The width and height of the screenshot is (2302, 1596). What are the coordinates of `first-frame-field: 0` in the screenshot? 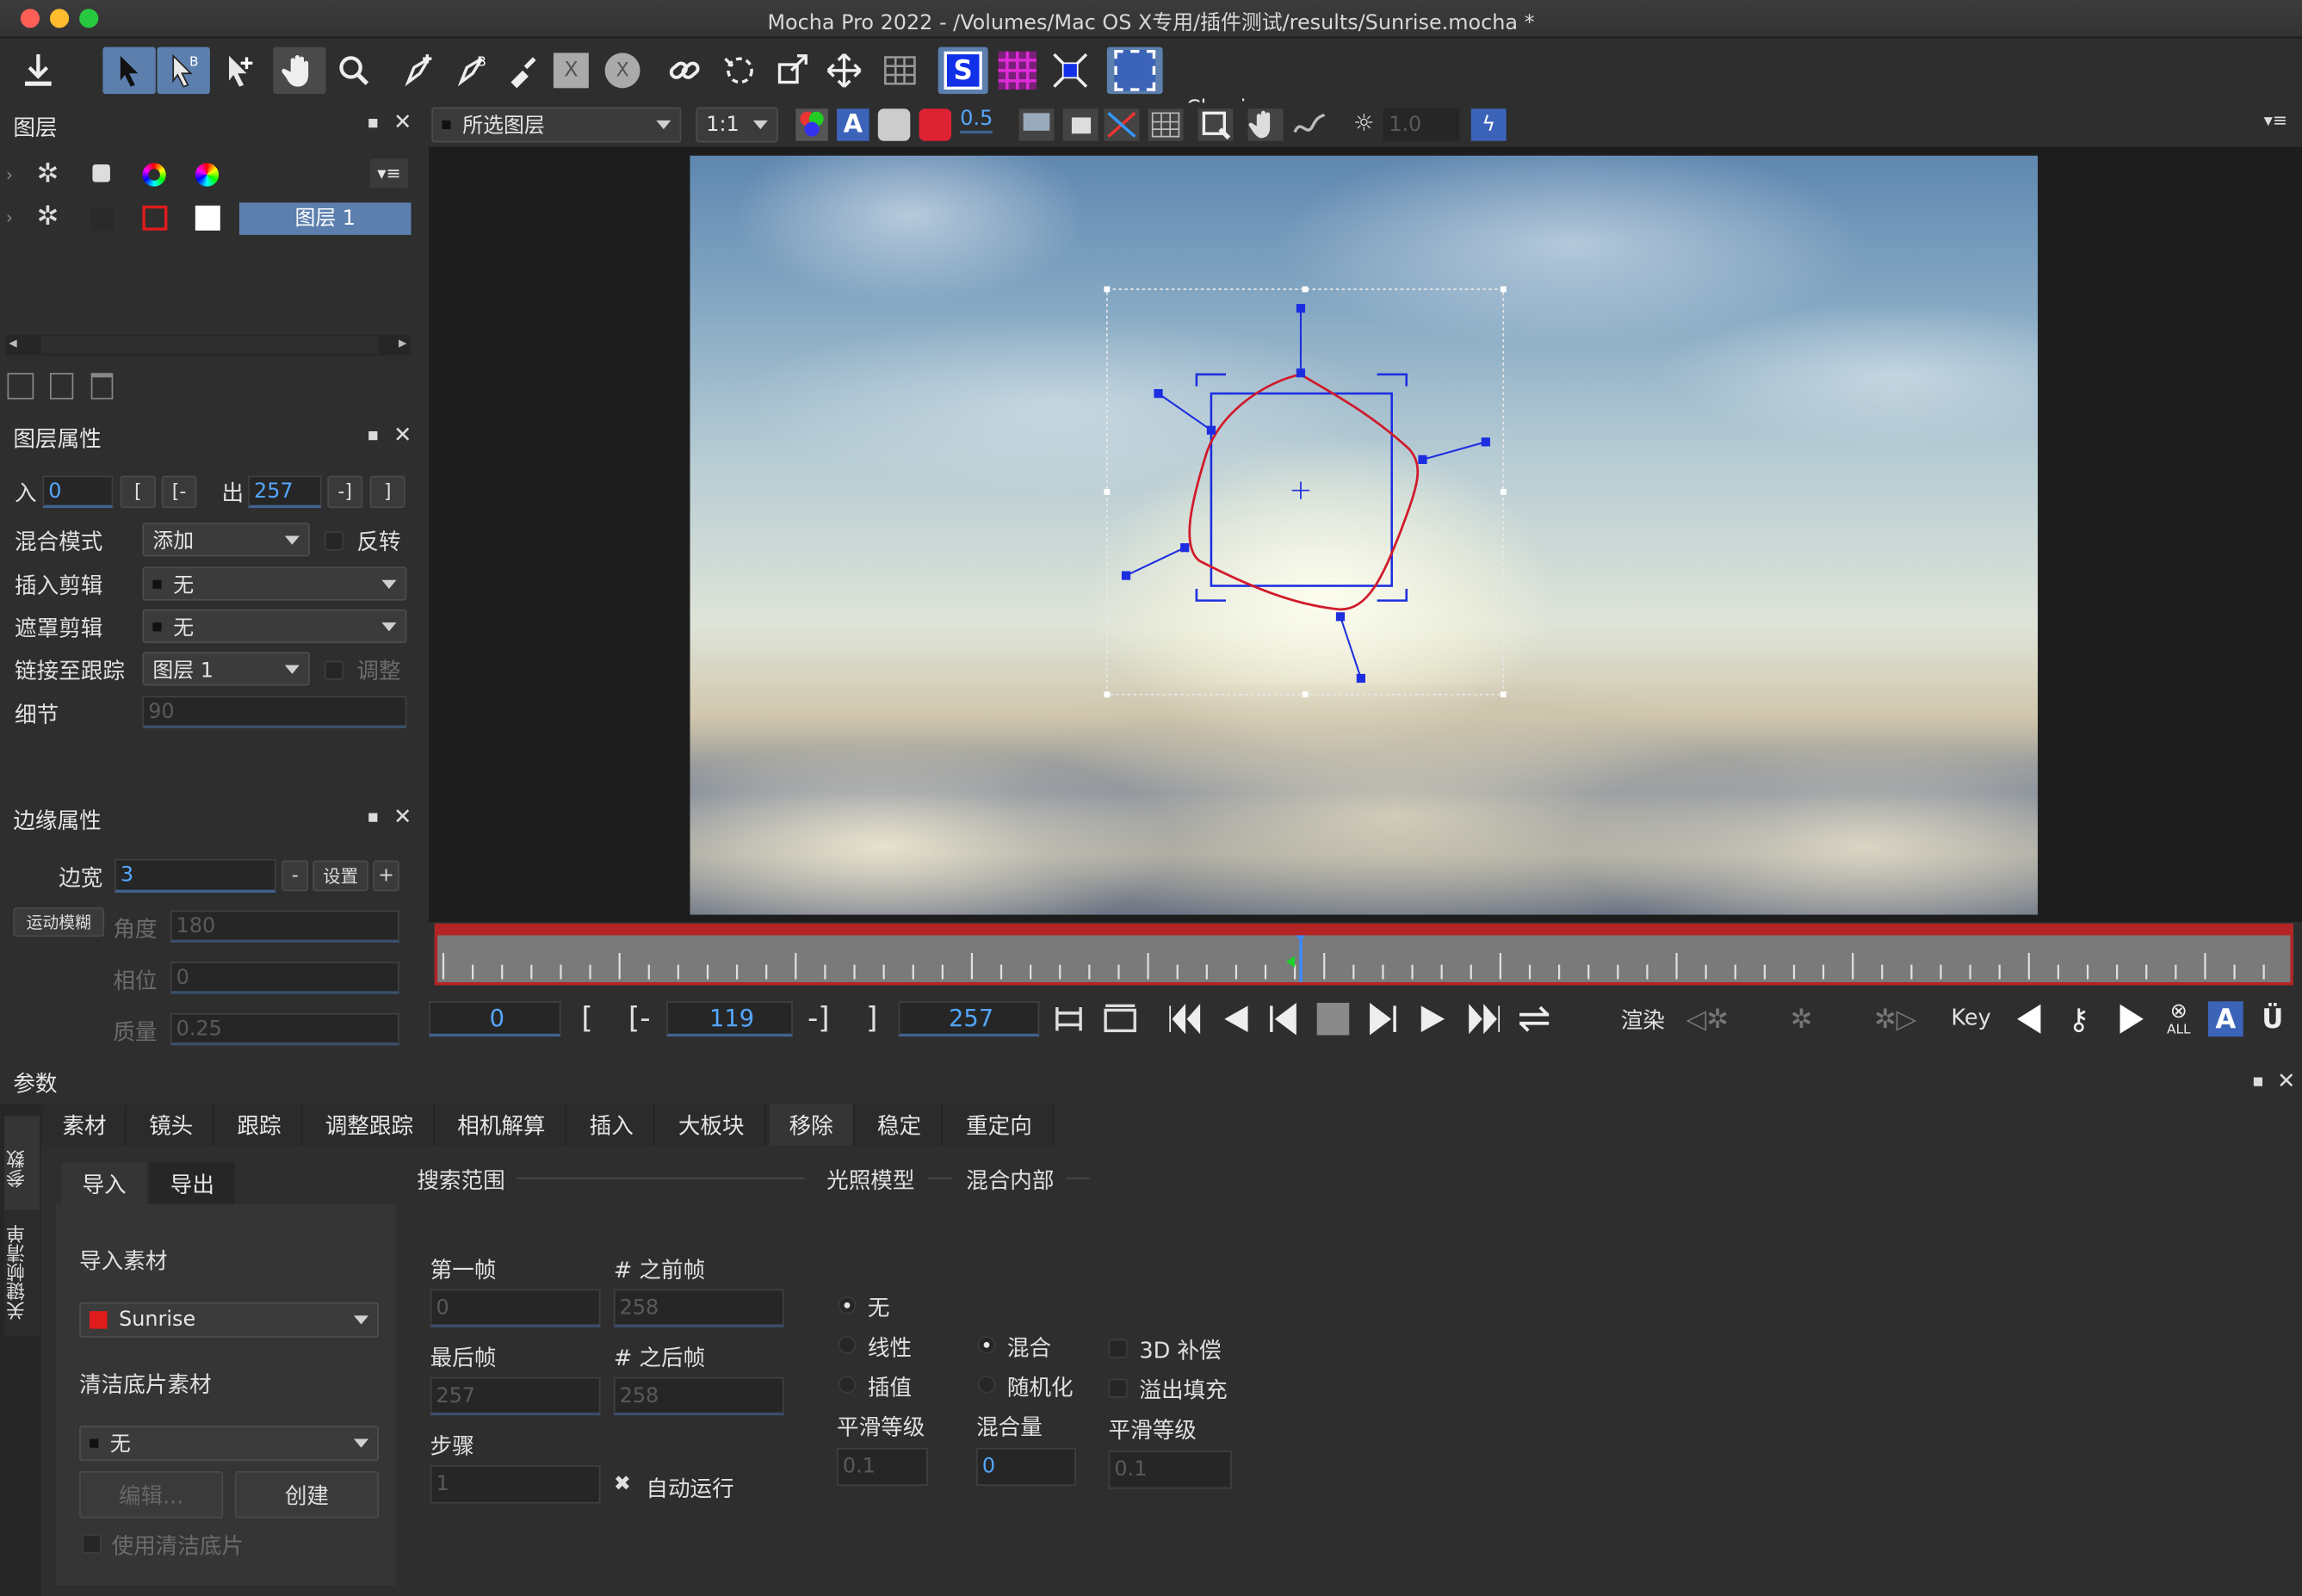 It's located at (515, 1308).